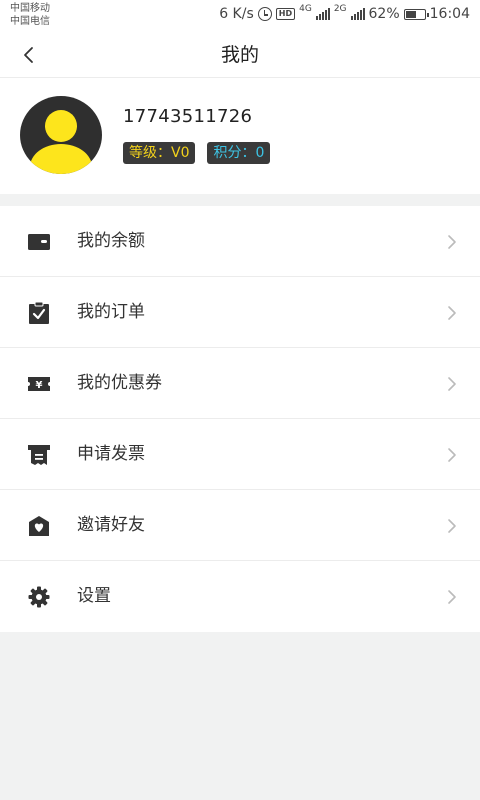 Image resolution: width=480 pixels, height=800 pixels. I want to click on hd-icon: HD, so click(285, 14).